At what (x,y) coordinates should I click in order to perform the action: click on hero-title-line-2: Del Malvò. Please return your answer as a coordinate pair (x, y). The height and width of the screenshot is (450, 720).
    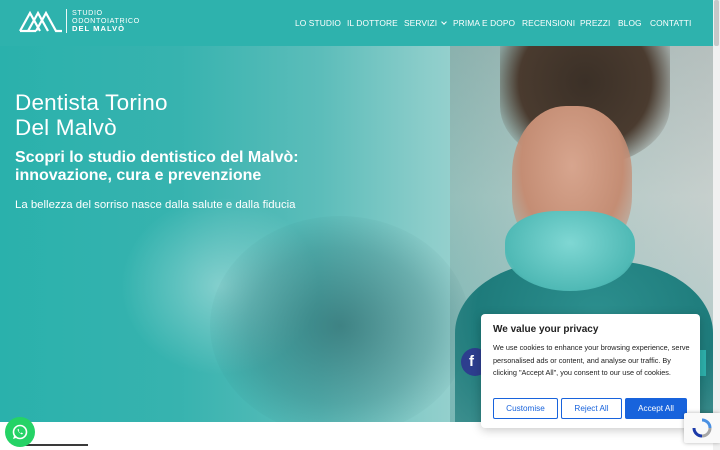
    Looking at the image, I should click on (66, 127).